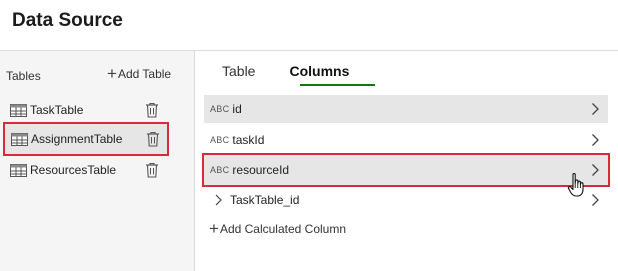  I want to click on active-tab-indicator, so click(337, 85).